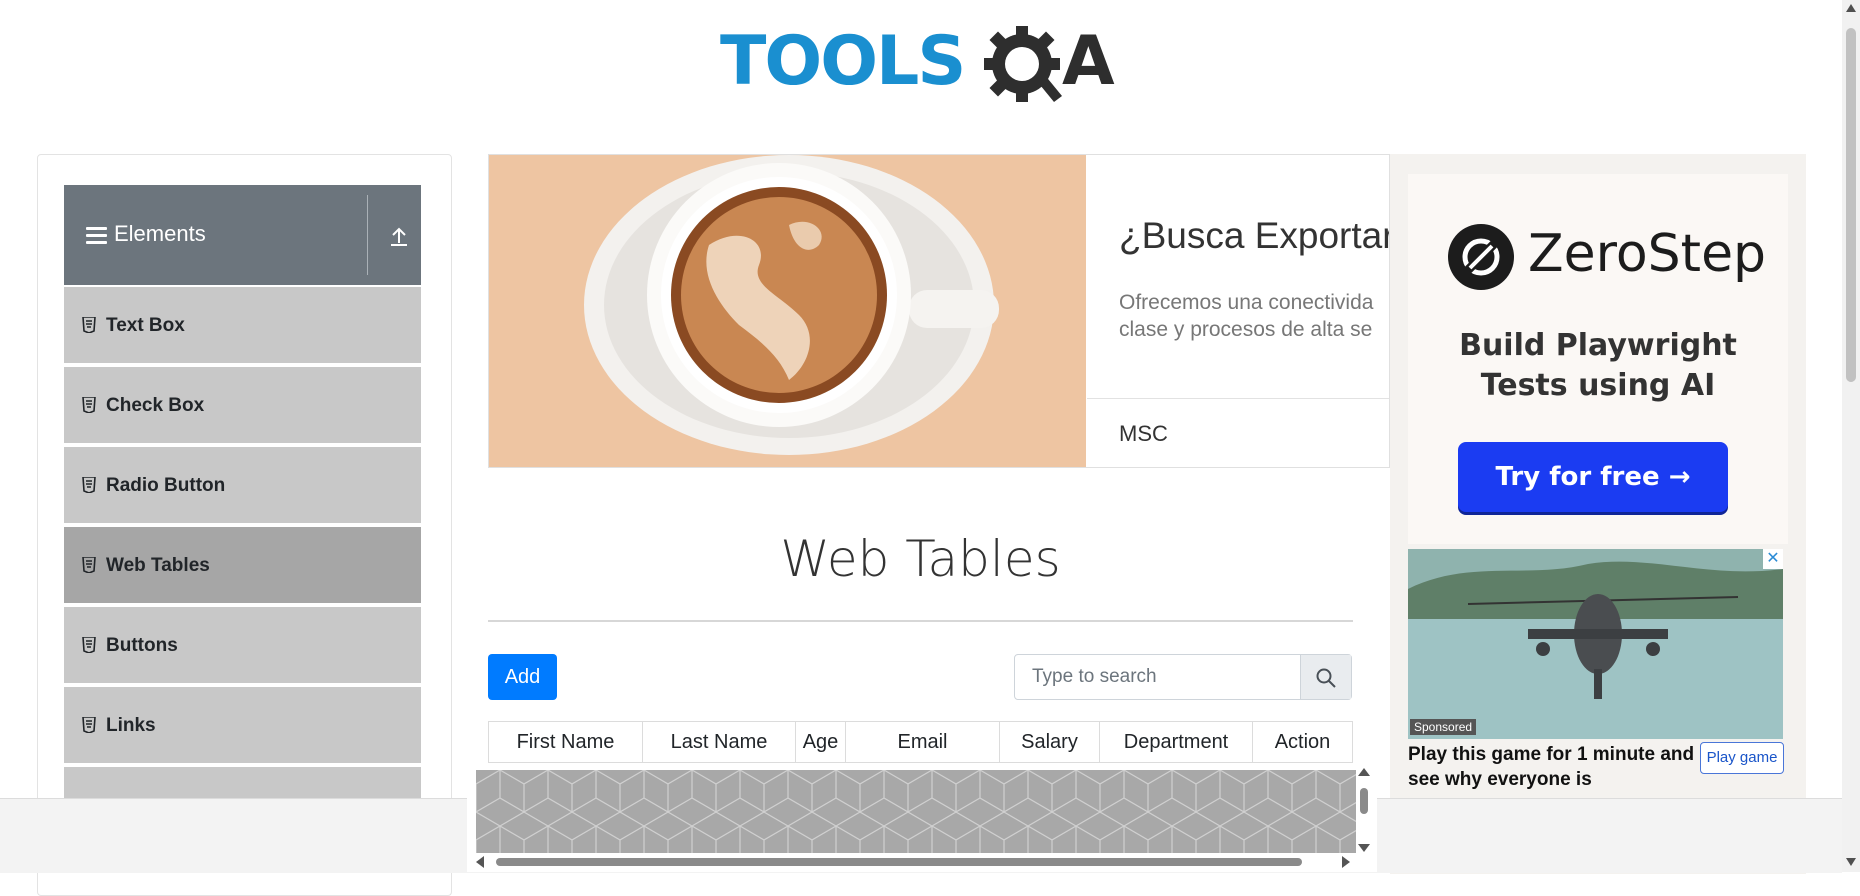 This screenshot has width=1860, height=896. What do you see at coordinates (1176, 742) in the screenshot?
I see `column-header-department: Department` at bounding box center [1176, 742].